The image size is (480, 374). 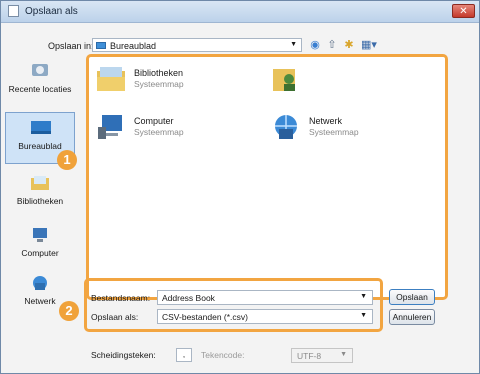 I want to click on separator-label: Scheidingsteken:, so click(x=123, y=355).